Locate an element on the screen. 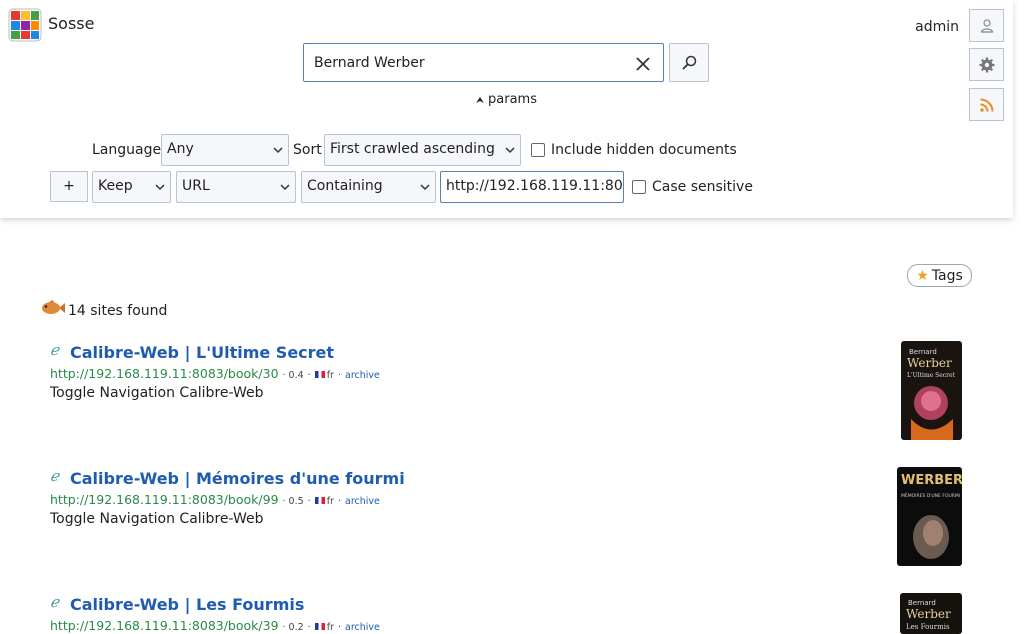 The image size is (1024, 634). sort-select: First crawled ascending is located at coordinates (422, 150).